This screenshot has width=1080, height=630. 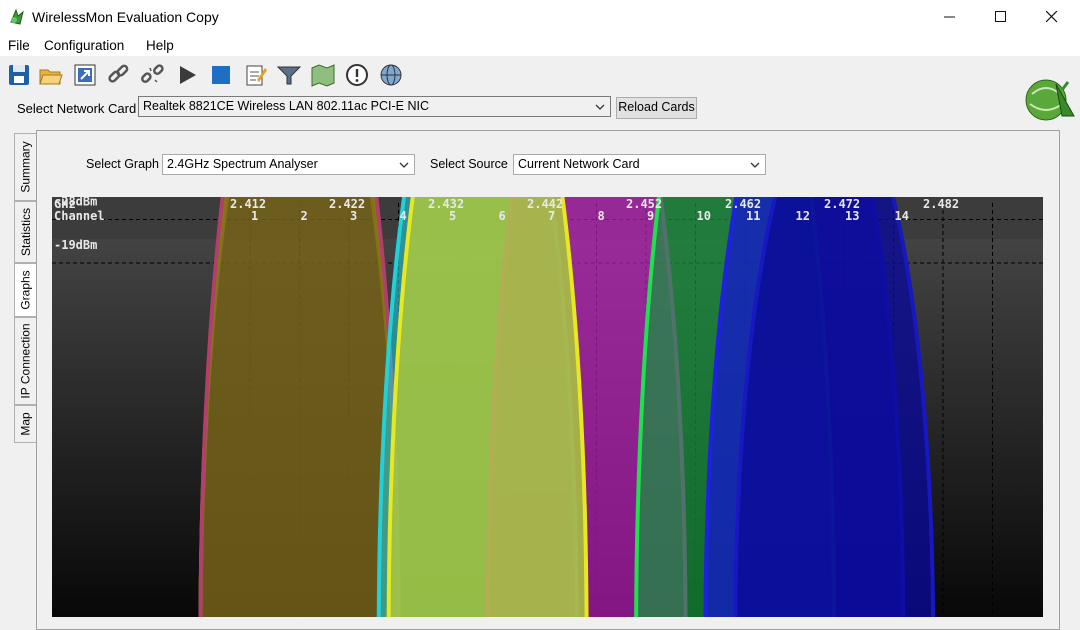 What do you see at coordinates (25, 424) in the screenshot?
I see `tab-map: Map` at bounding box center [25, 424].